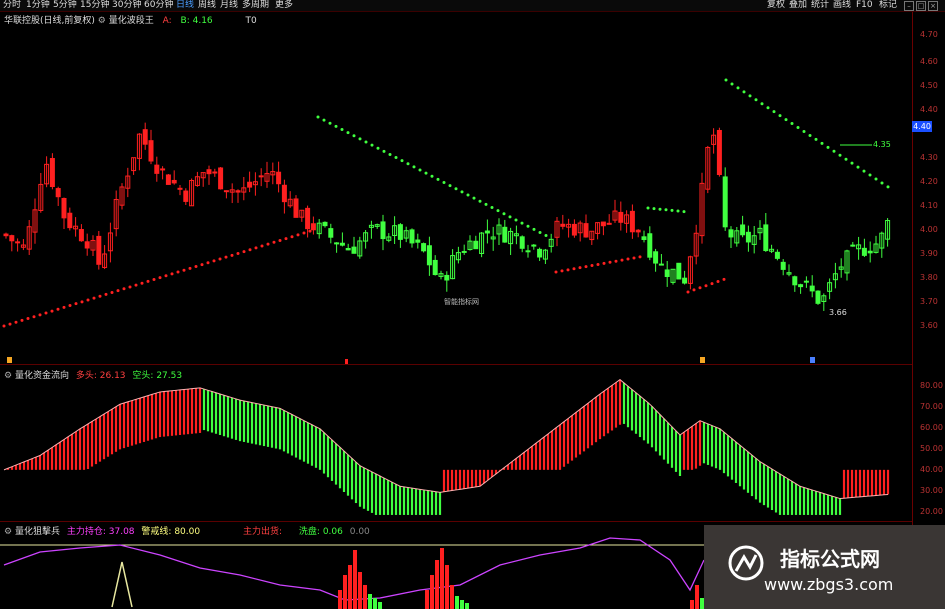 Image resolution: width=945 pixels, height=609 pixels. What do you see at coordinates (830, 559) in the screenshot?
I see `watermark-title: 指标公式网` at bounding box center [830, 559].